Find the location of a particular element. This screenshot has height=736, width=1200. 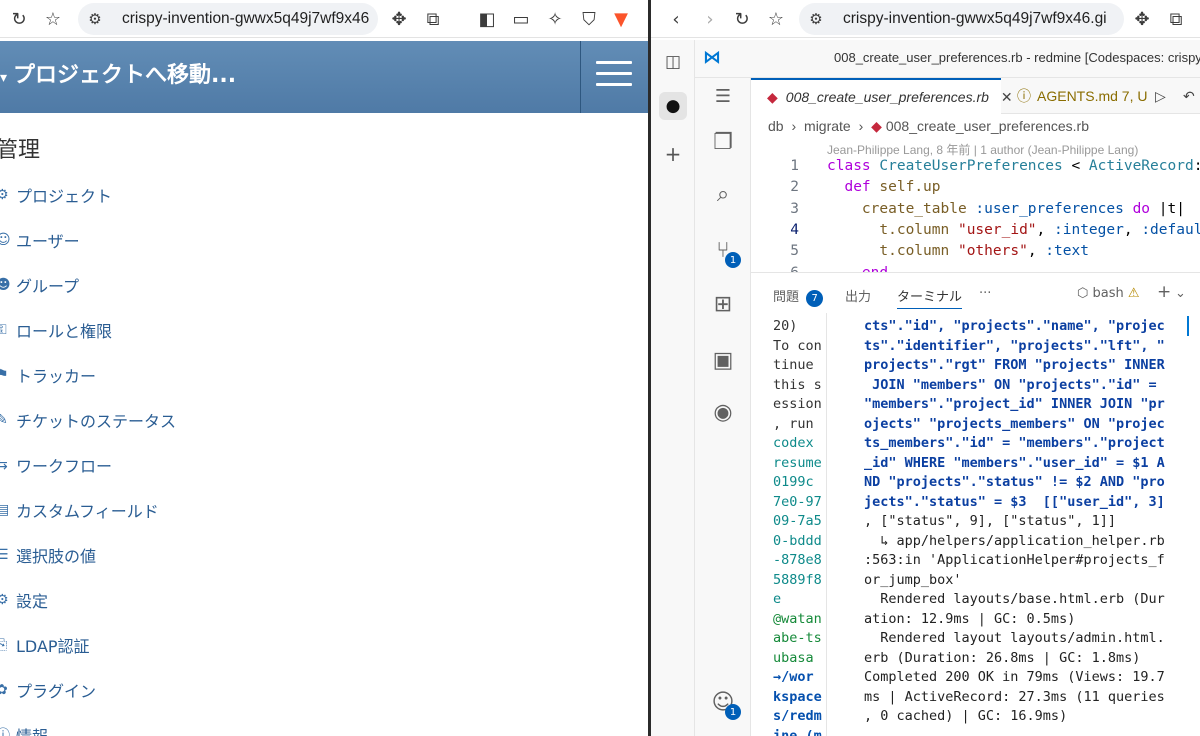

run-icon: ▷ is located at coordinates (1160, 96).